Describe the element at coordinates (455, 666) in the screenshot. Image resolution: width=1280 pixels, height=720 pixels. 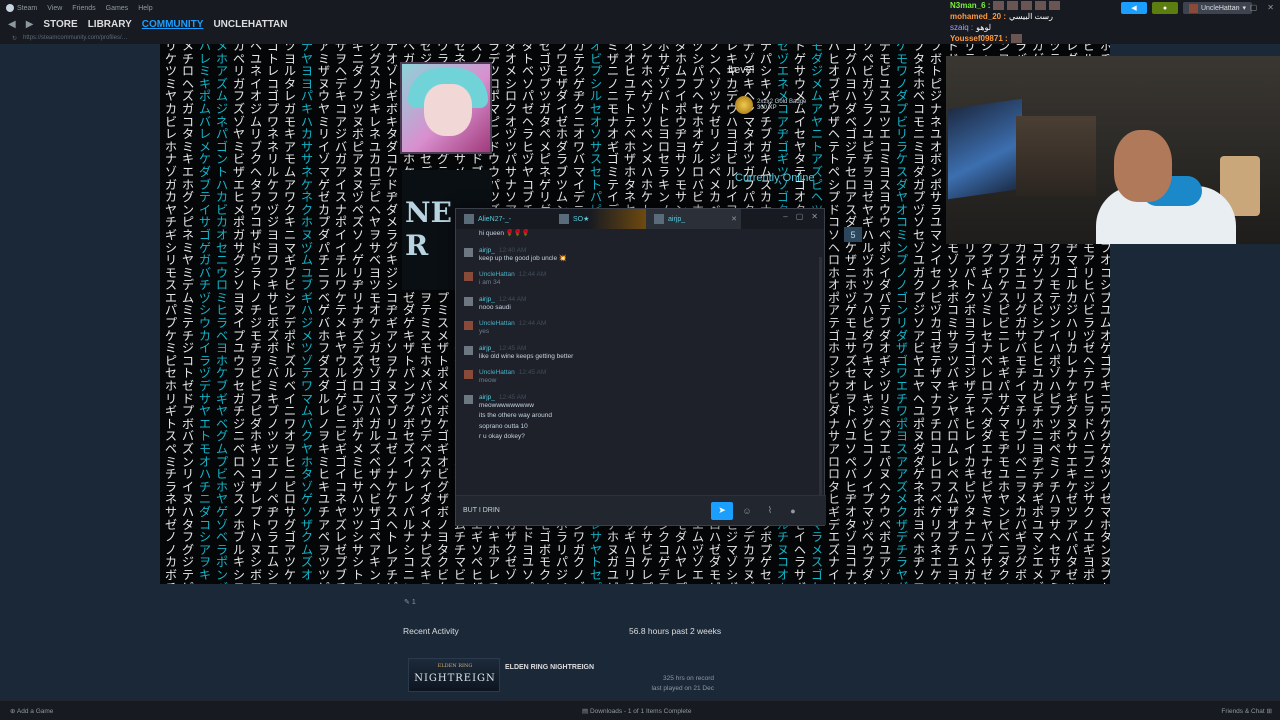
I see `game-capsule-top: ELDEN RING` at that location.